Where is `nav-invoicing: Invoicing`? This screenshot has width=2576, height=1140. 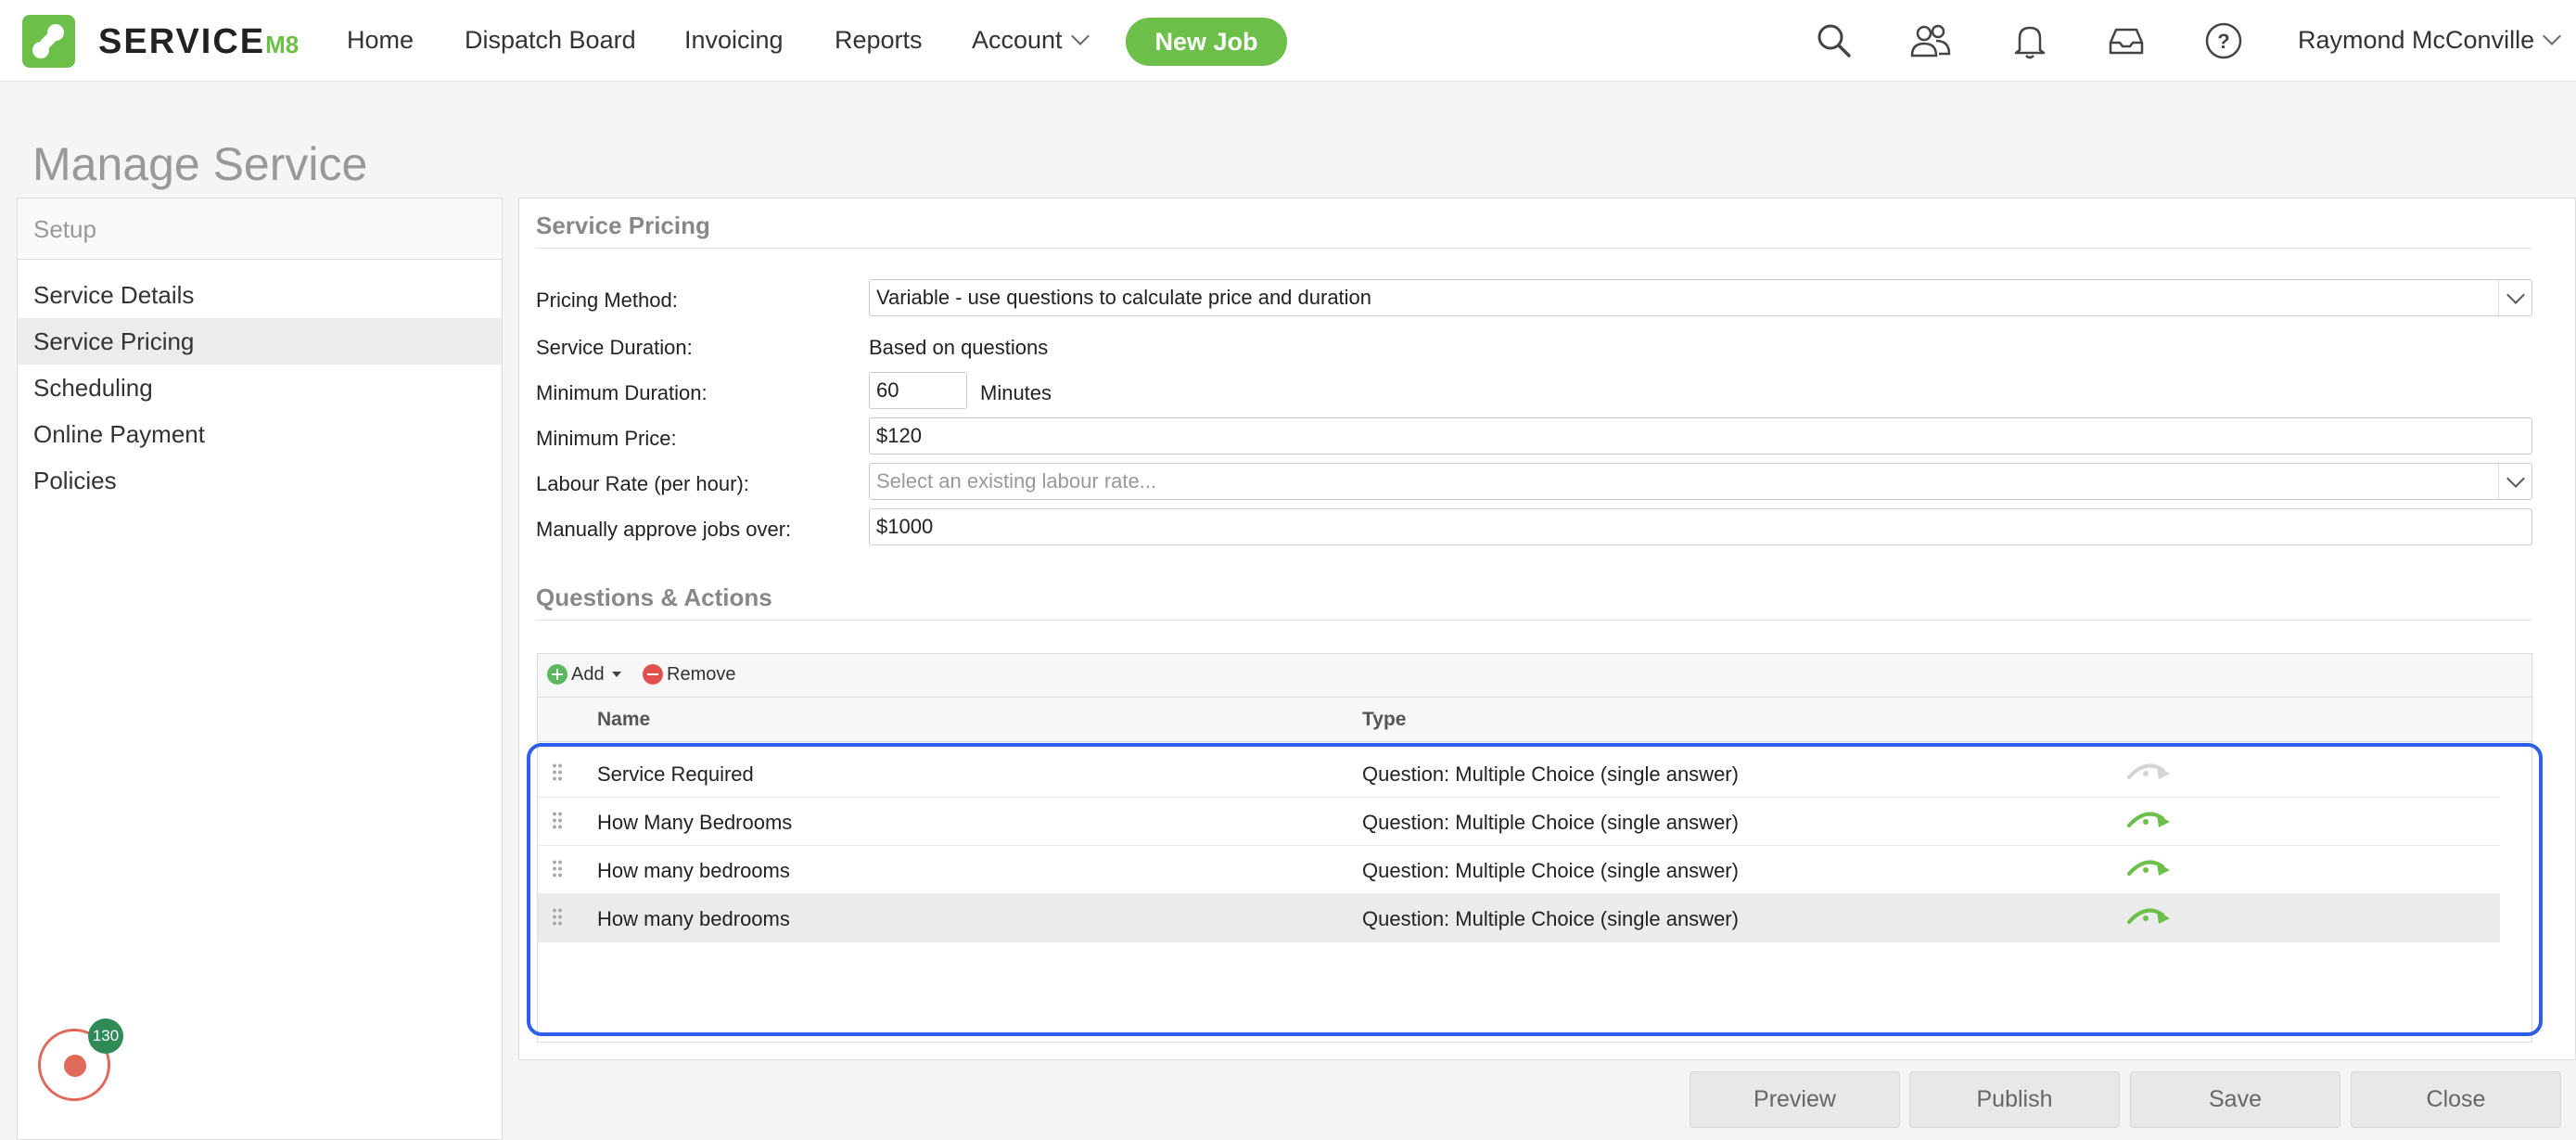
nav-invoicing: Invoicing is located at coordinates (734, 40).